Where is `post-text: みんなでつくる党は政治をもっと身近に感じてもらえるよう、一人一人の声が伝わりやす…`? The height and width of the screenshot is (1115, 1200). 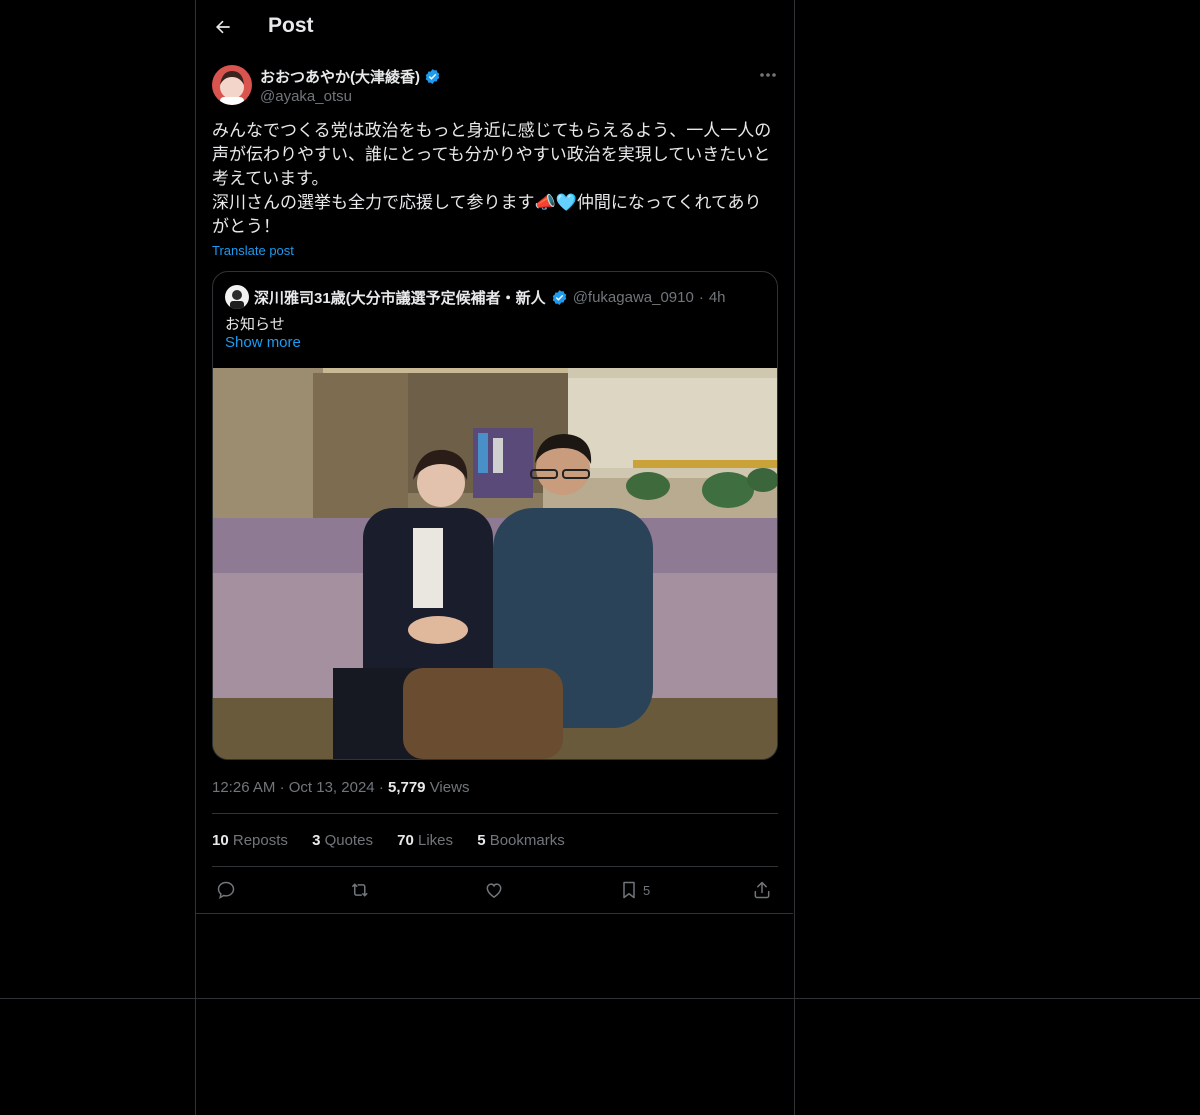 post-text: みんなでつくる党は政治をもっと身近に感じてもらえるよう、一人一人の声が伝わりやす… is located at coordinates (495, 179).